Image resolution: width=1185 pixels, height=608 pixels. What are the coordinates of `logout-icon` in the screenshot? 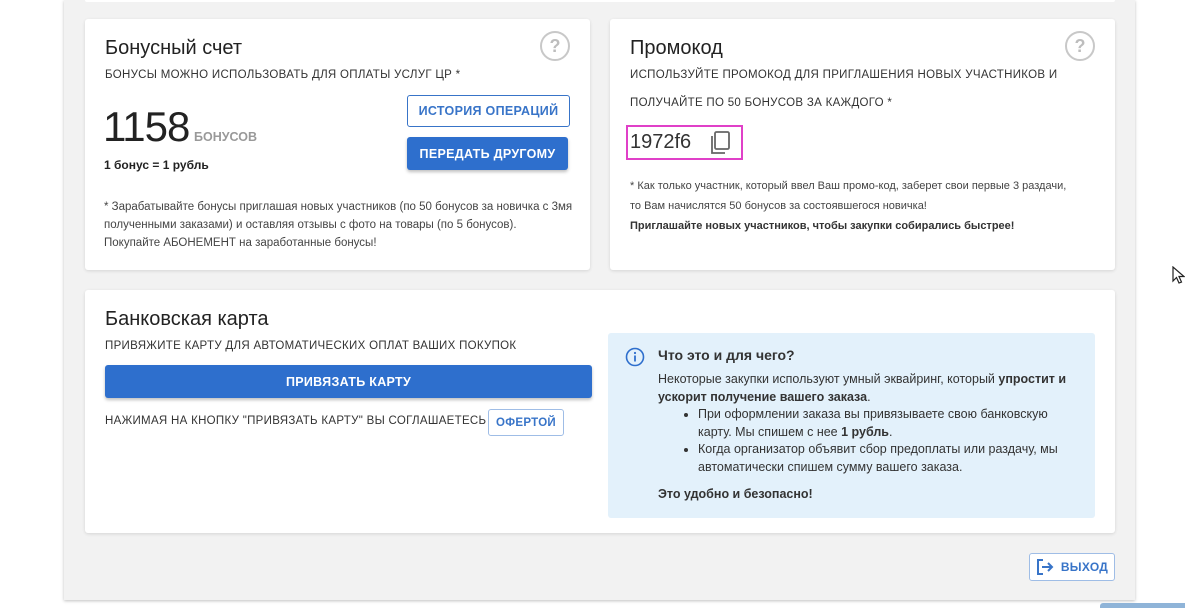 It's located at (1045, 567).